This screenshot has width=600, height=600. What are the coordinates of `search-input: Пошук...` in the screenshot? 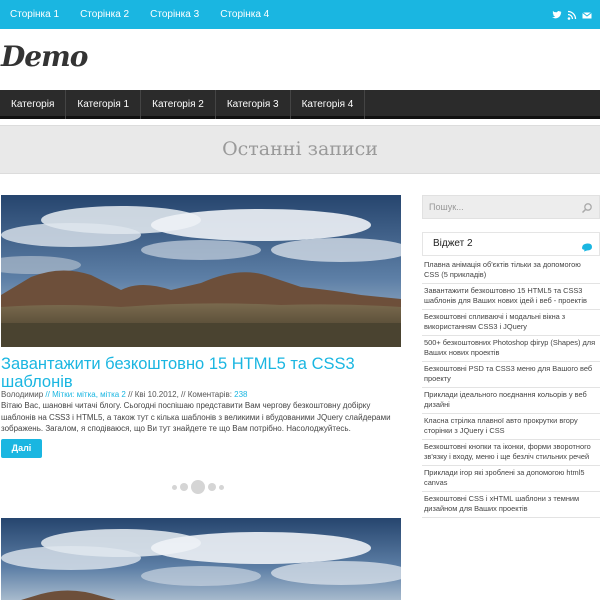 It's located at (511, 207).